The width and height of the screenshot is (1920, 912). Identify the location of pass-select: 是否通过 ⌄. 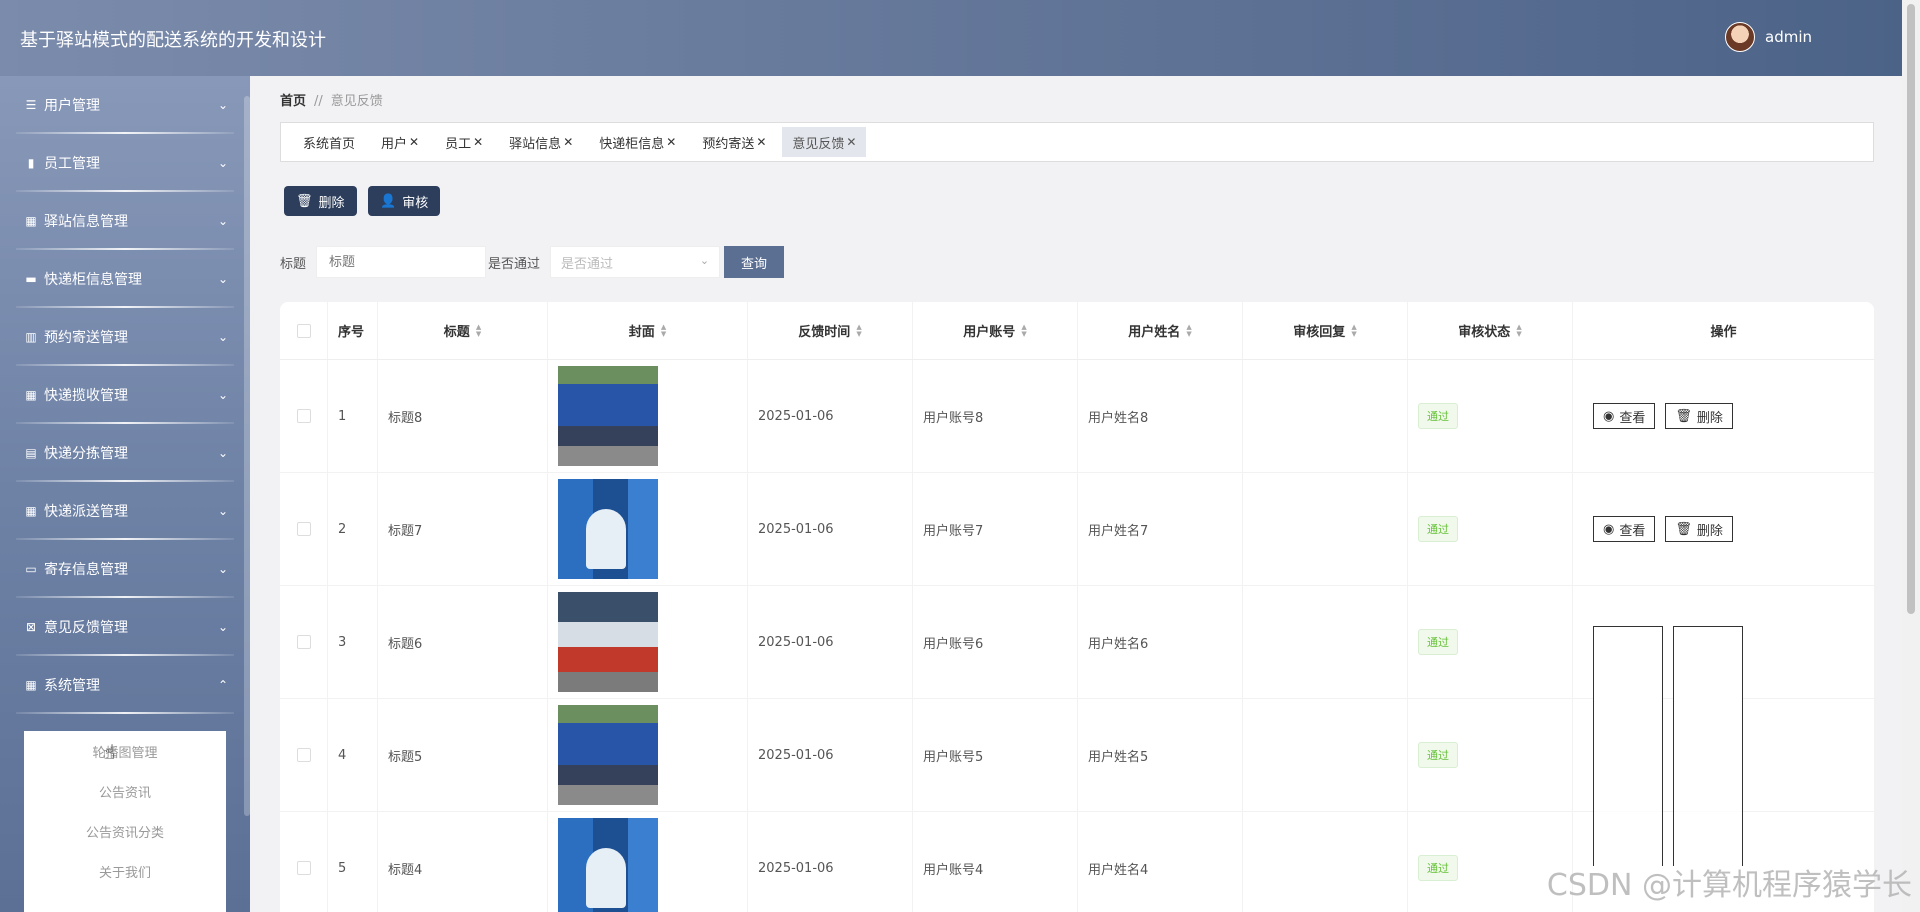
(635, 262).